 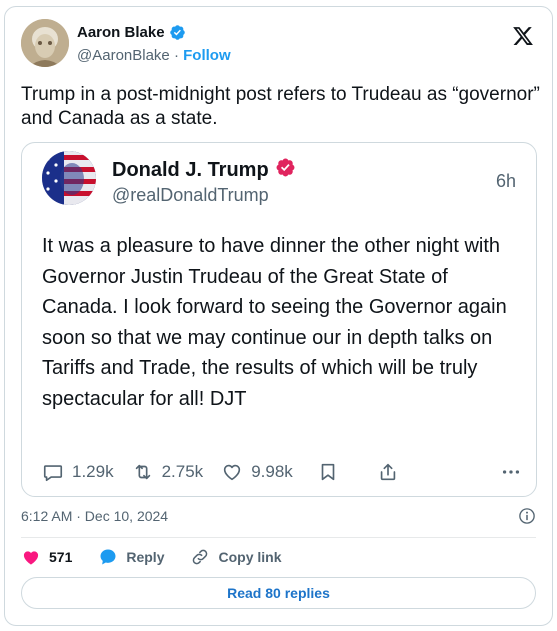 What do you see at coordinates (506, 181) in the screenshot?
I see `embedded-post-time: 6h` at bounding box center [506, 181].